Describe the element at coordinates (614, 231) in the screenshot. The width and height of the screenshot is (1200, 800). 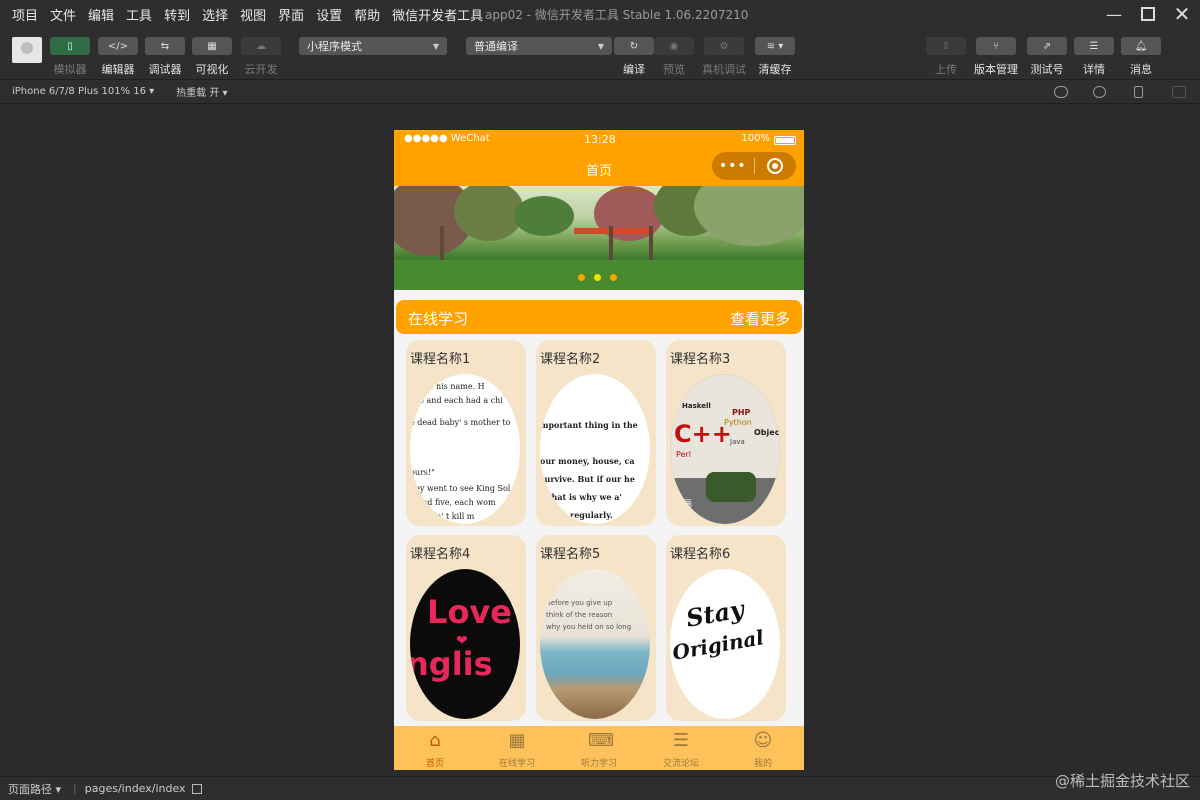
I see `banner-fence` at that location.